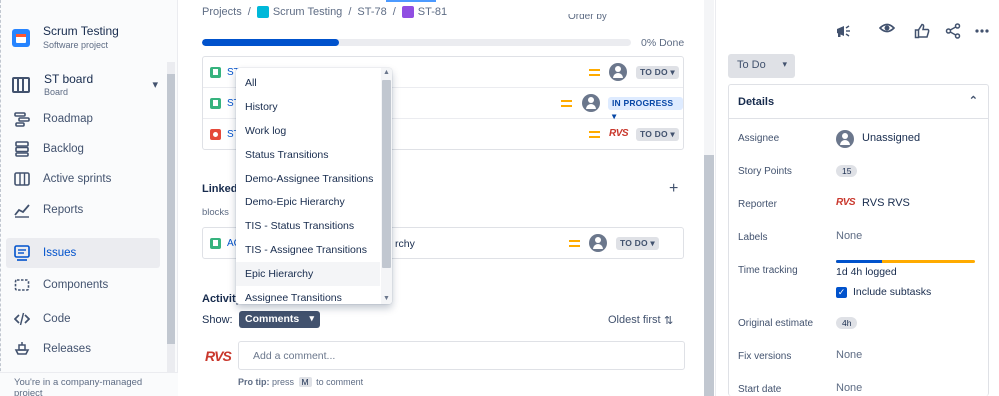  I want to click on scroll-down-icon: ▼, so click(386, 298).